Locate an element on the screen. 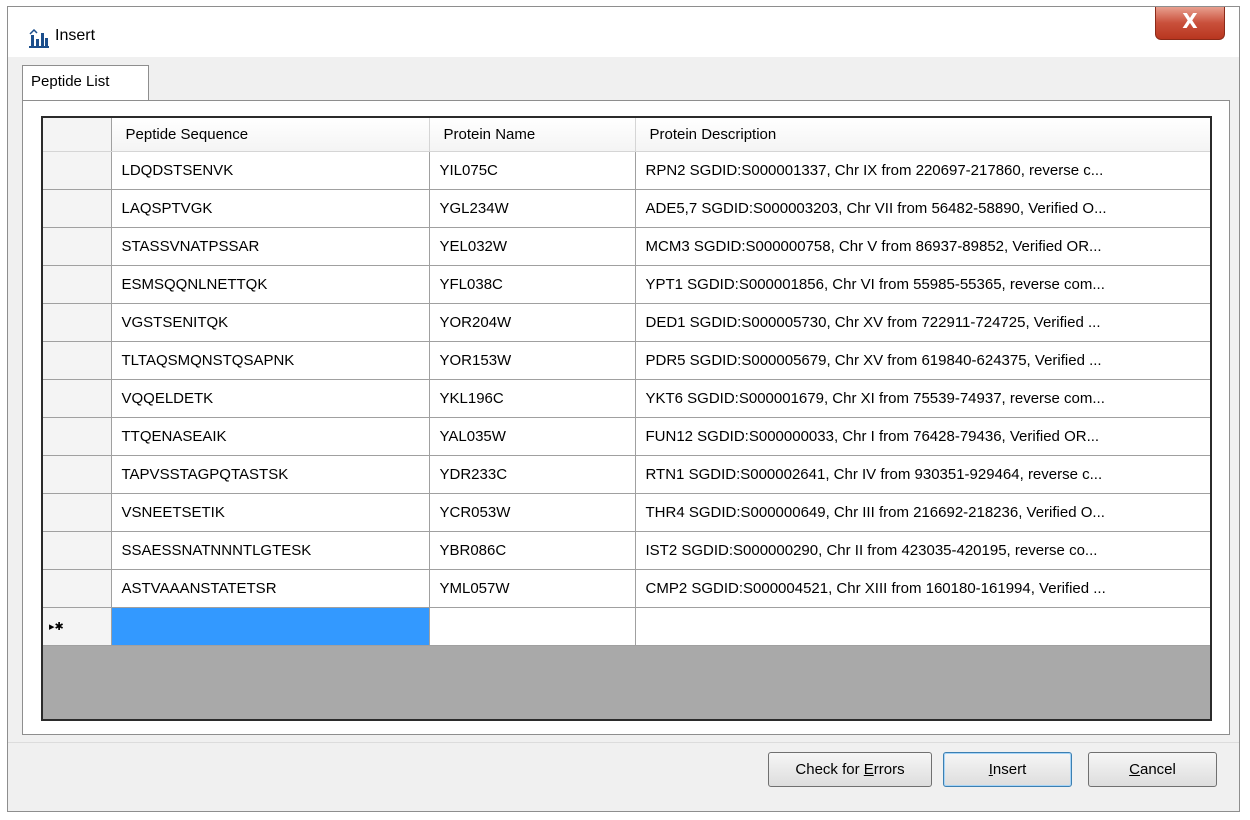 The height and width of the screenshot is (820, 1250). peptide-sequence-cell: TAPVSSTAGPQTASTSK is located at coordinates (270, 474).